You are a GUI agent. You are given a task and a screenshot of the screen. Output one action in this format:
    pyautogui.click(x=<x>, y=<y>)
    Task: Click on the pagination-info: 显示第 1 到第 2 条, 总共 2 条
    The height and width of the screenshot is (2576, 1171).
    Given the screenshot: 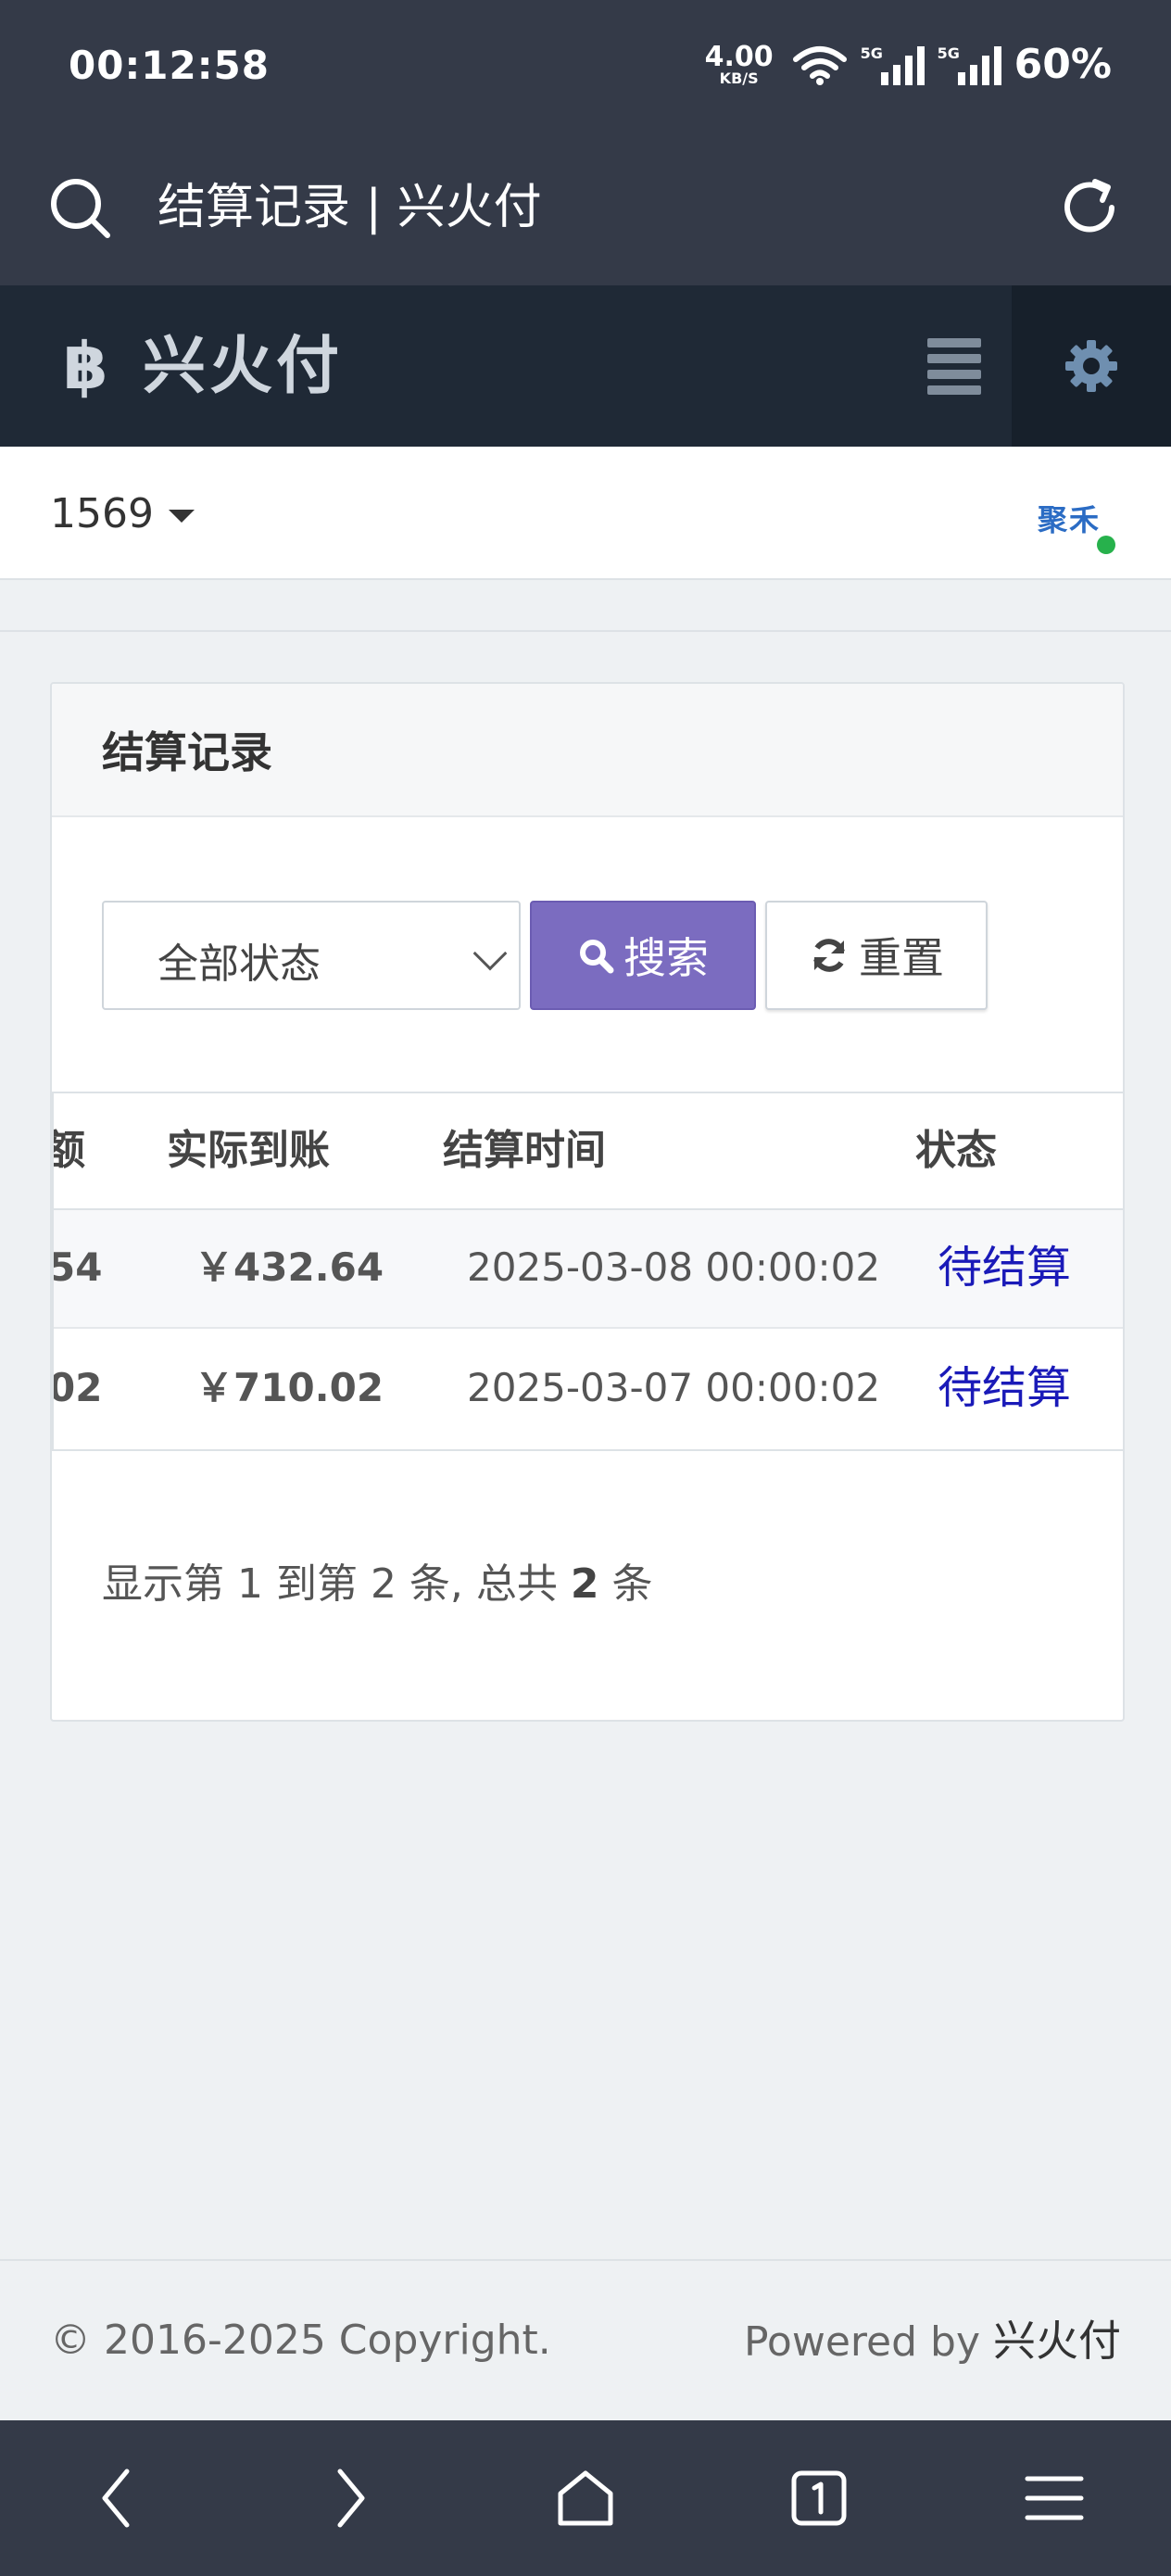 What is the action you would take?
    pyautogui.click(x=378, y=1585)
    